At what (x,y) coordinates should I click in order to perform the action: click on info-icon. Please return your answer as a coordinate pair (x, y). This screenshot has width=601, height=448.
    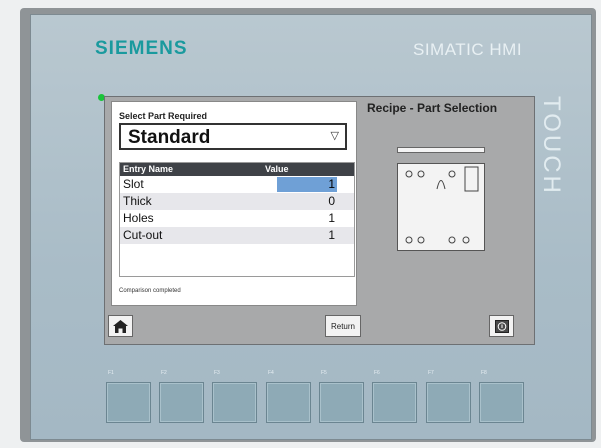
    Looking at the image, I should click on (501, 326).